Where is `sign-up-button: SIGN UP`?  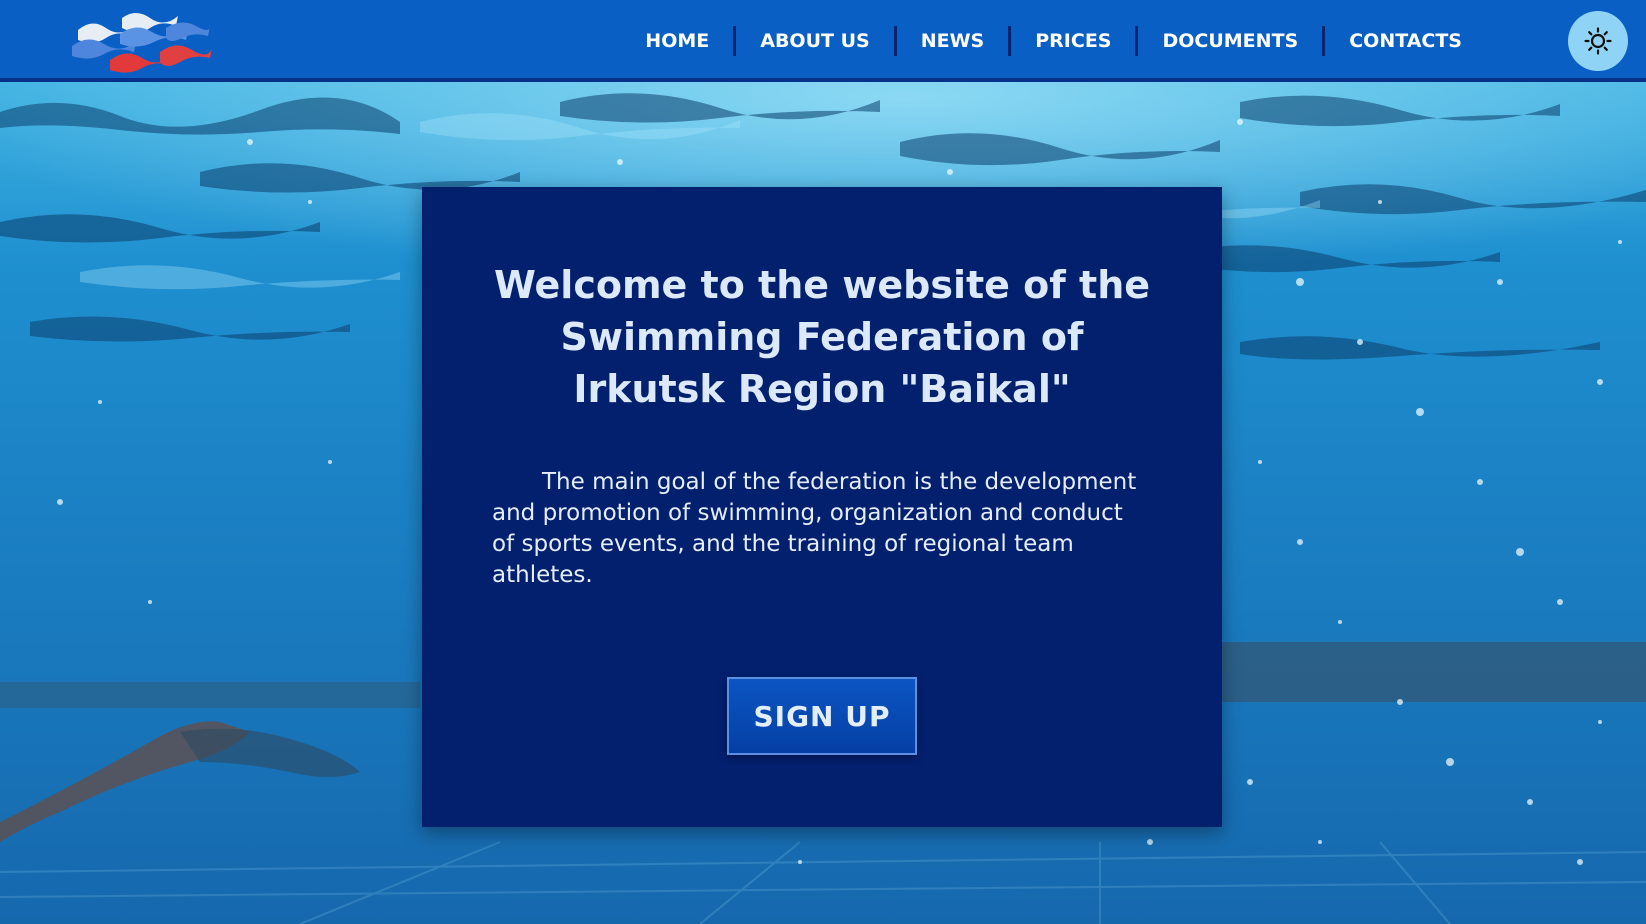 sign-up-button: SIGN UP is located at coordinates (822, 716).